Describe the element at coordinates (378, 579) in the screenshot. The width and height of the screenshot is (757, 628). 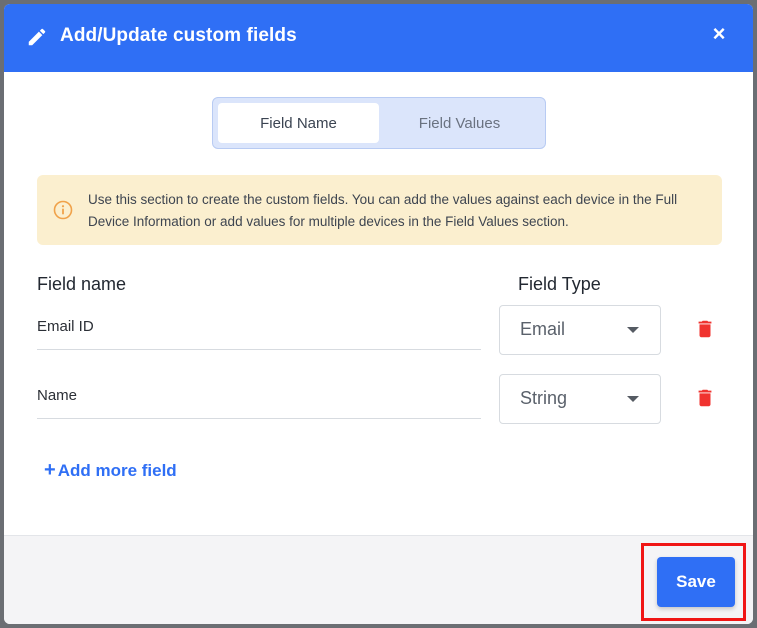
I see `dialog-footer: Save` at that location.